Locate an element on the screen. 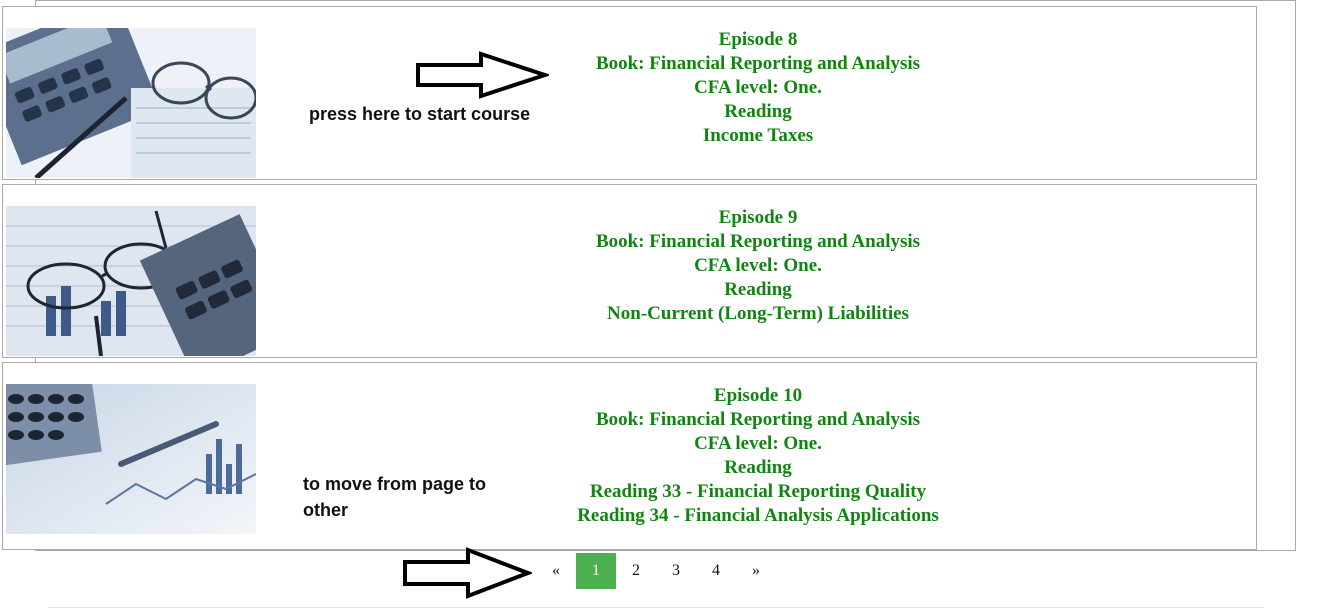 The height and width of the screenshot is (610, 1317). pagination: « 1 2 3 4 » is located at coordinates (656, 571).